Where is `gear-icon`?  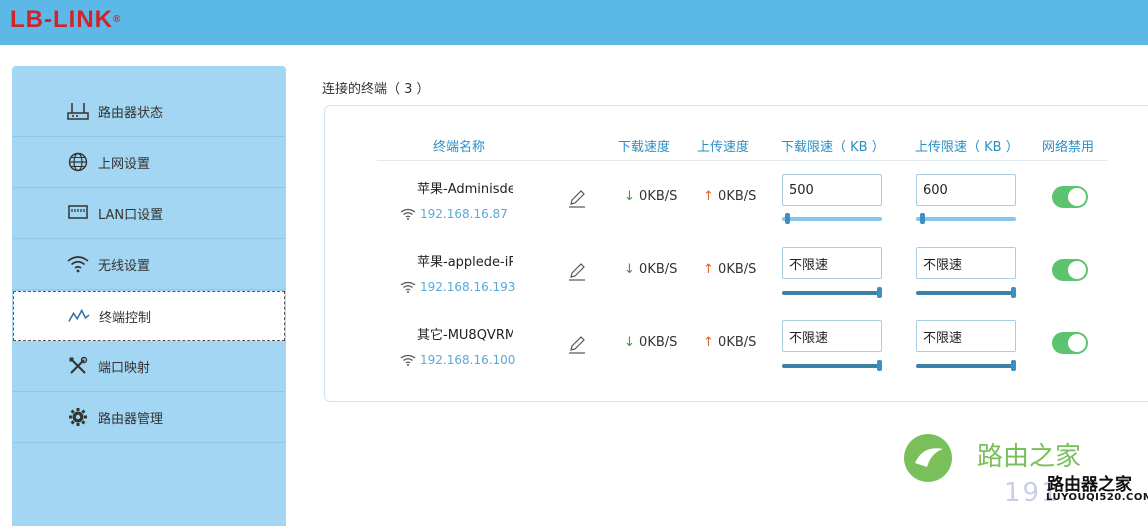 gear-icon is located at coordinates (78, 417).